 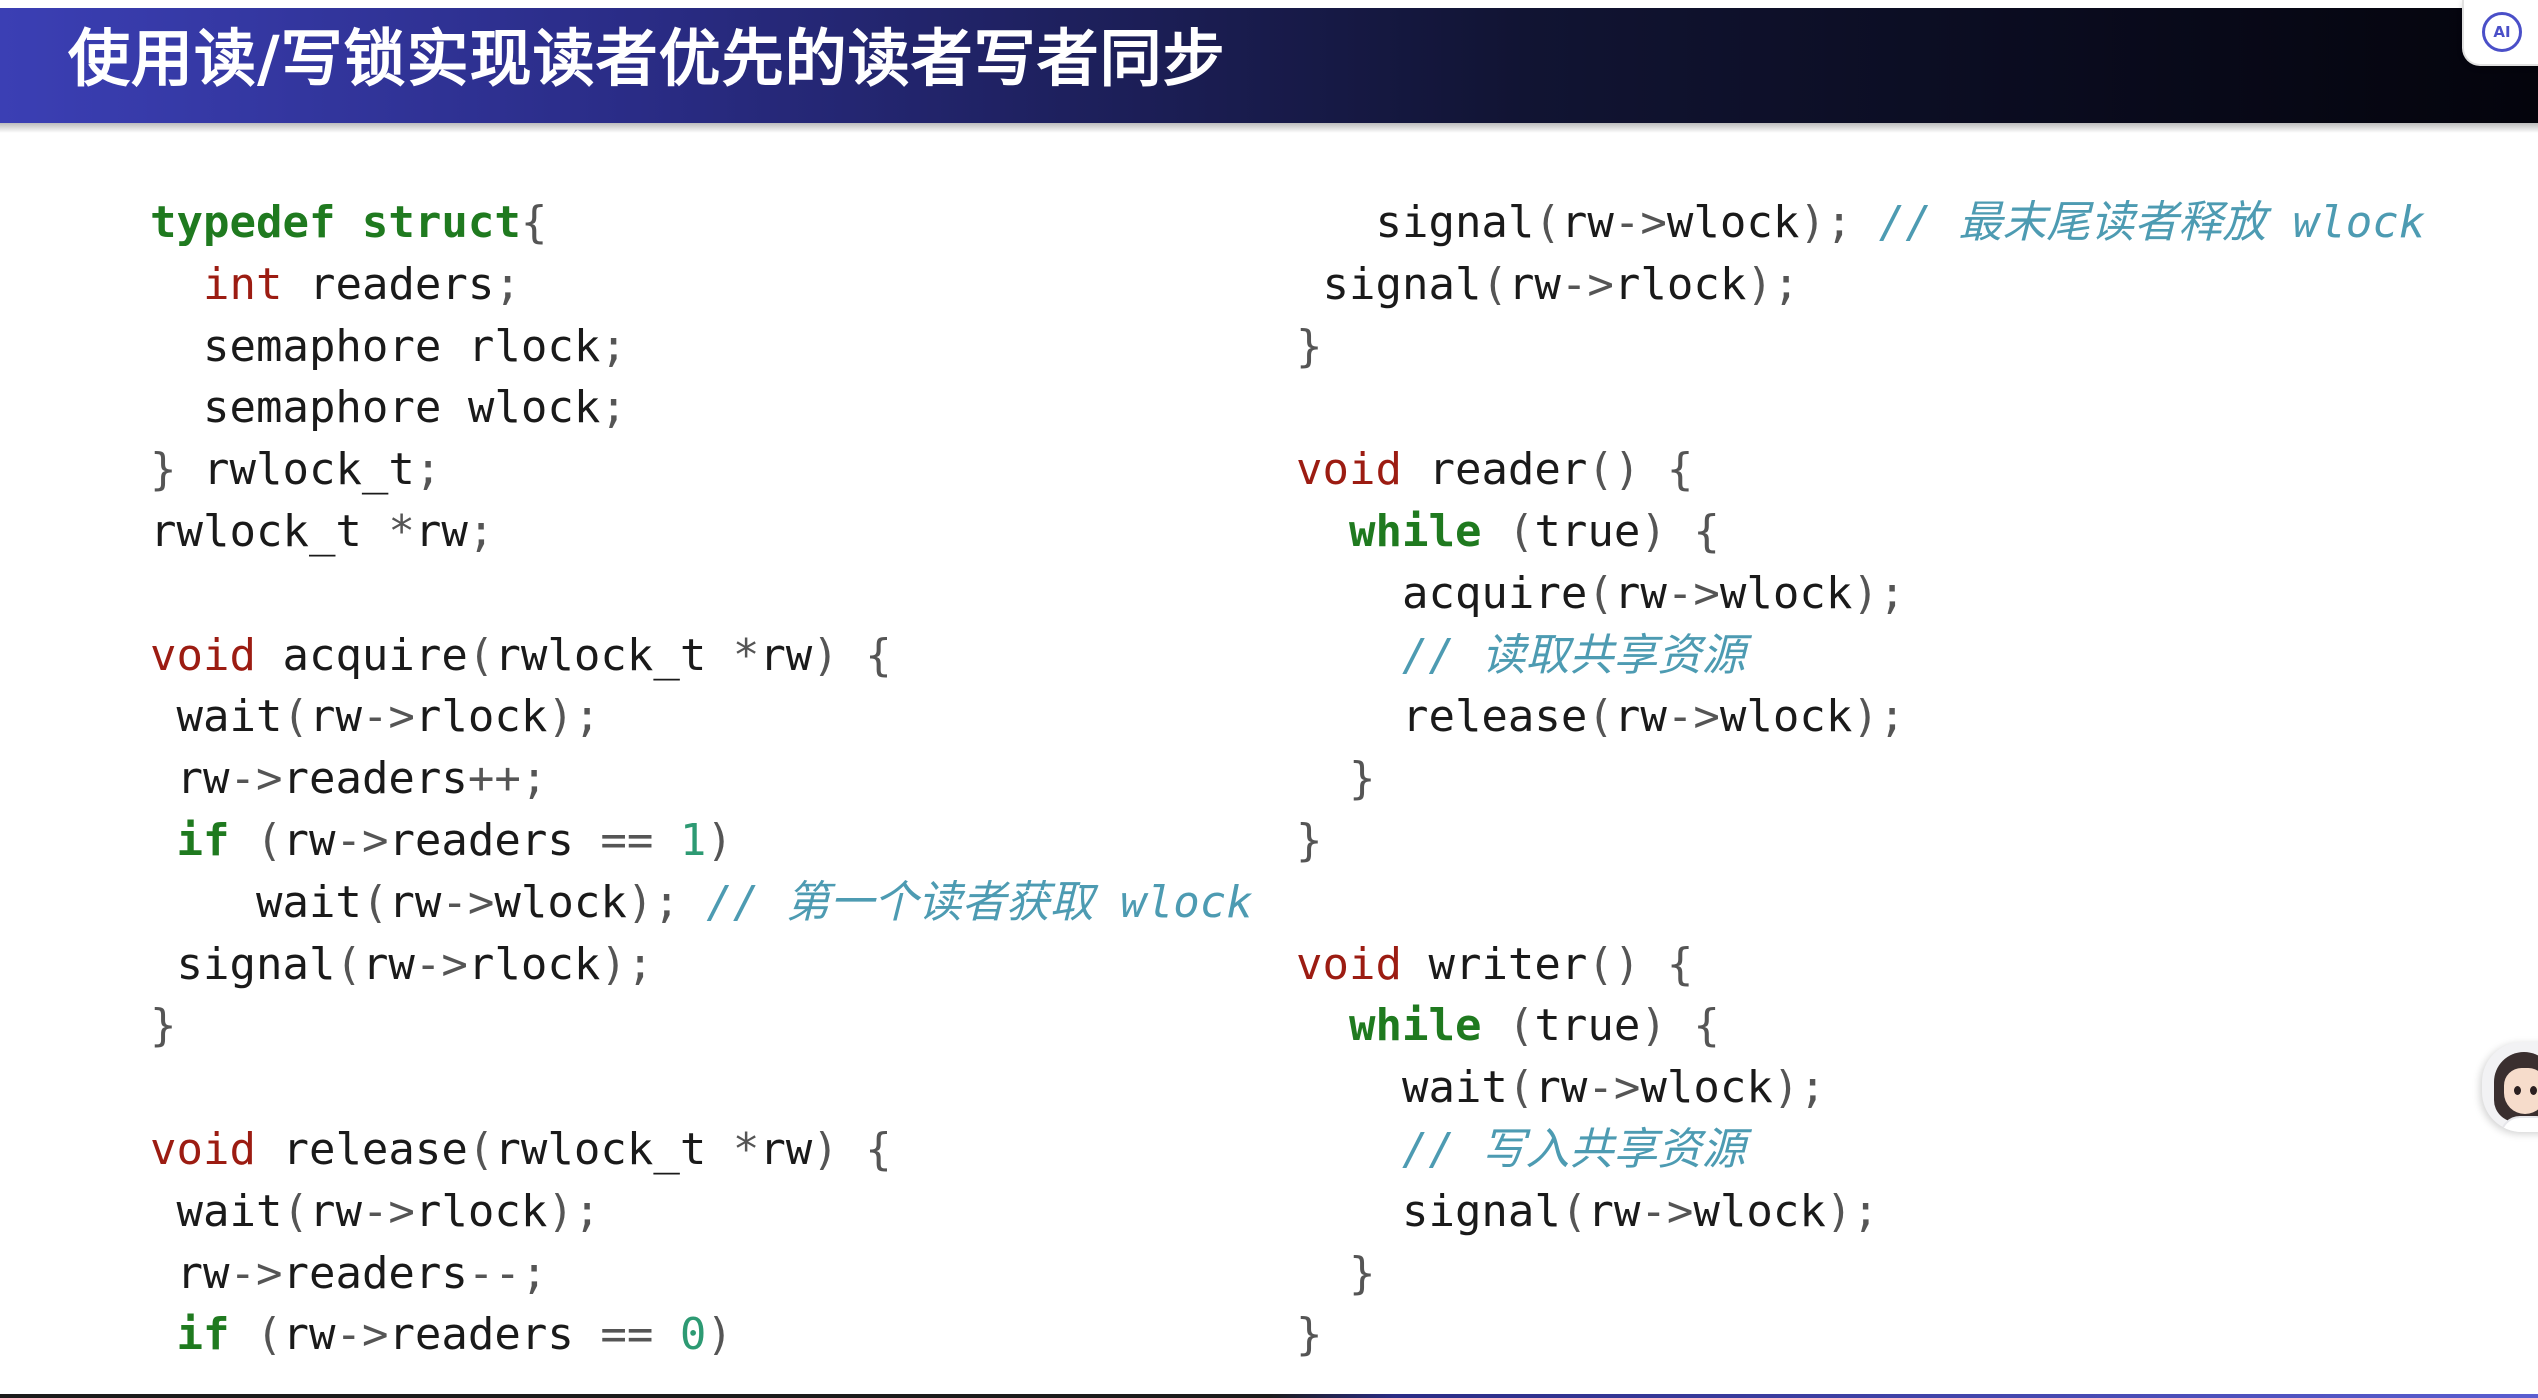 I want to click on code-line: if (rw->readers == 1), so click(x=701, y=841).